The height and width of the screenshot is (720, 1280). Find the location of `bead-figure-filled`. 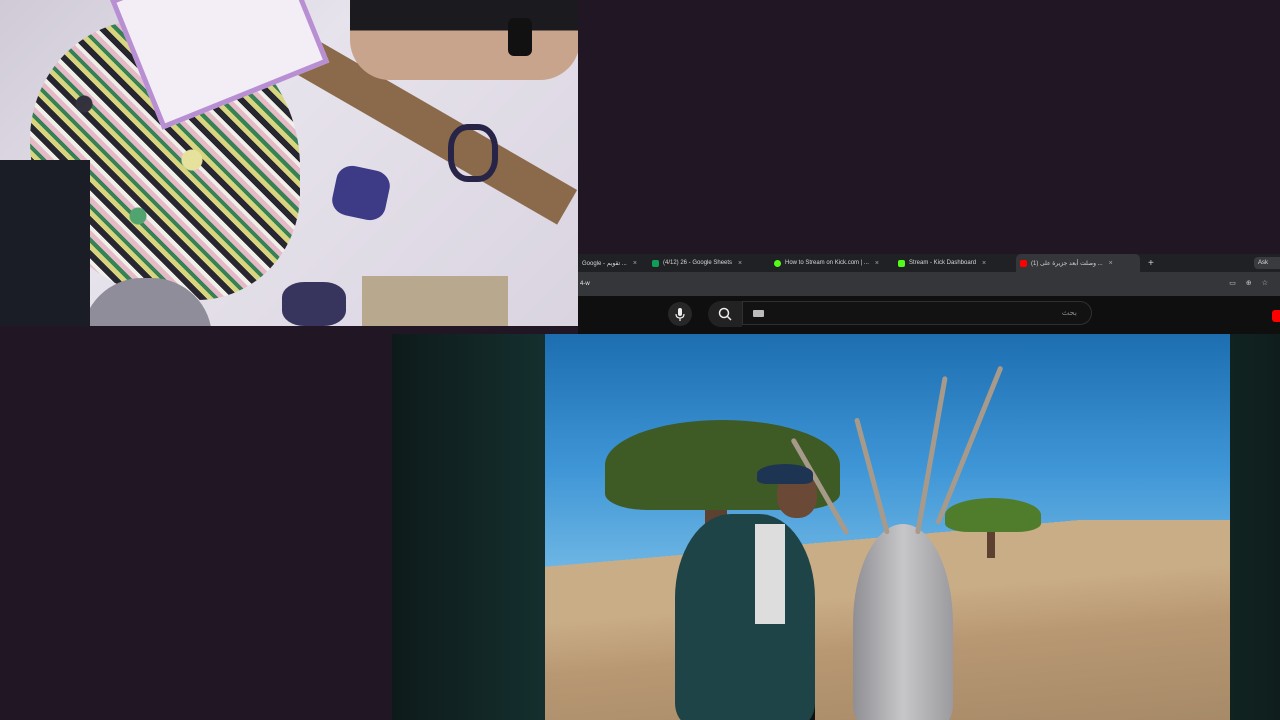

bead-figure-filled is located at coordinates (361, 193).